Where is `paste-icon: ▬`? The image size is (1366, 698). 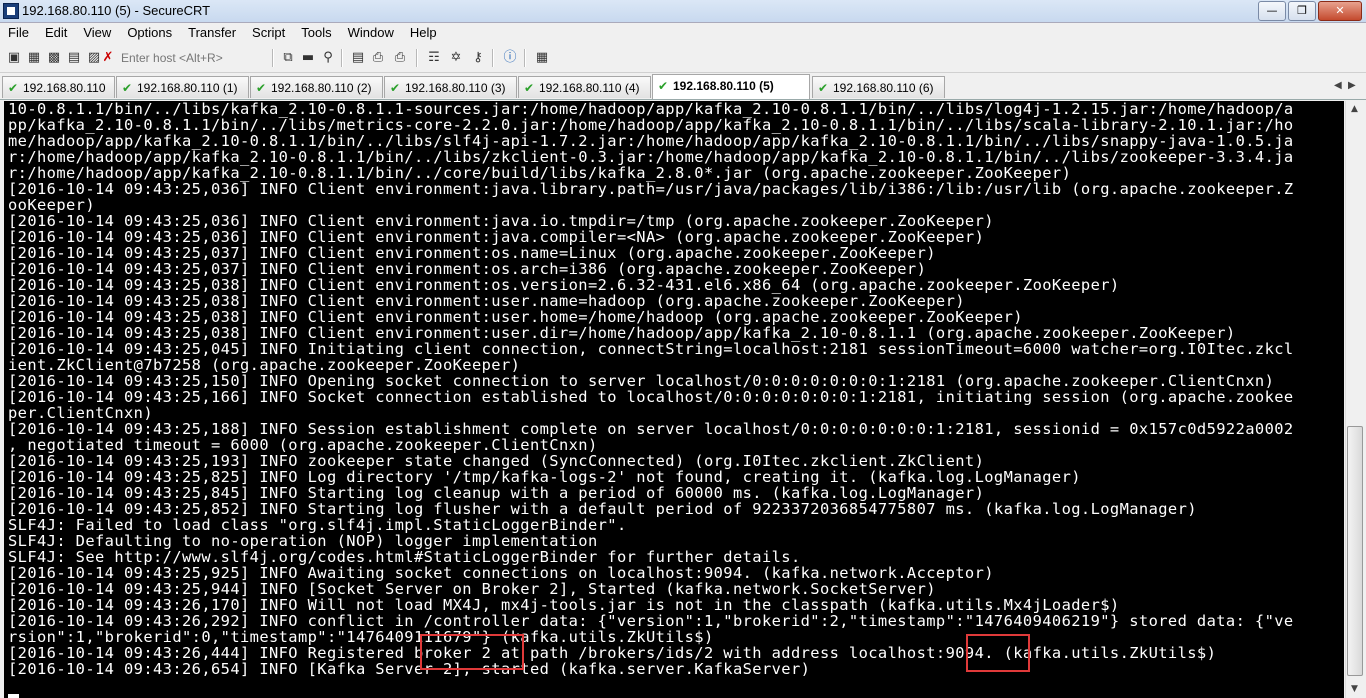
paste-icon: ▬ is located at coordinates (308, 58).